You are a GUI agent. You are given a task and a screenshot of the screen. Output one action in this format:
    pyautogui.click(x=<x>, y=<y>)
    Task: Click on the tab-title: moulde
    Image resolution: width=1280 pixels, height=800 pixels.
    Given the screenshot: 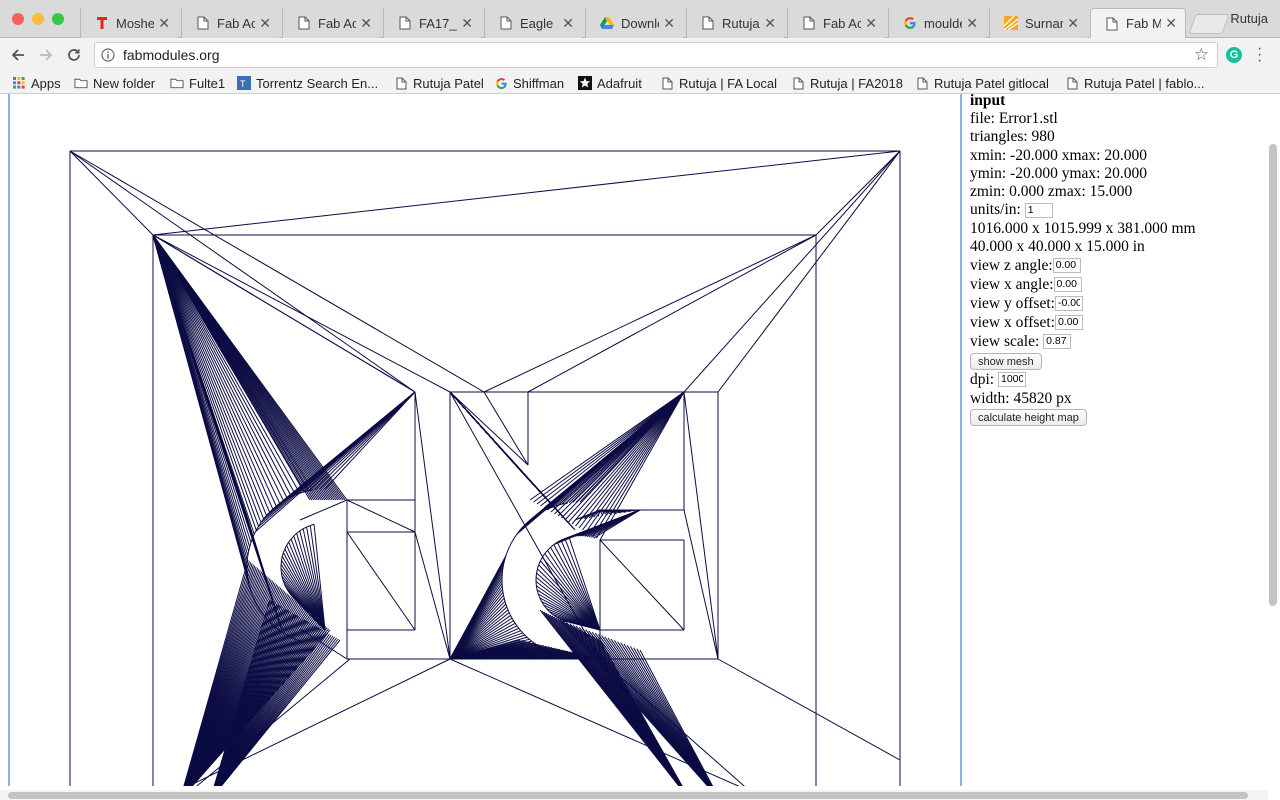 What is the action you would take?
    pyautogui.click(x=943, y=23)
    